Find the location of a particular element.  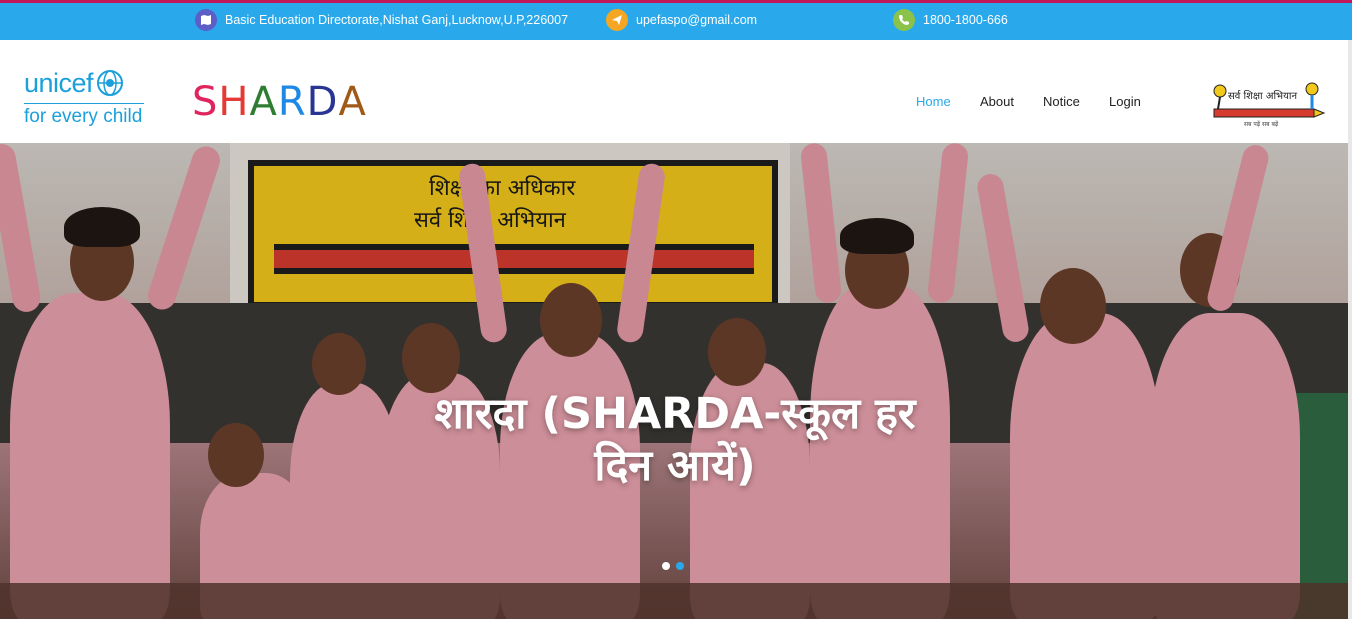

ssa-title: सर्व शिक्षा अभियान is located at coordinates (1263, 96).